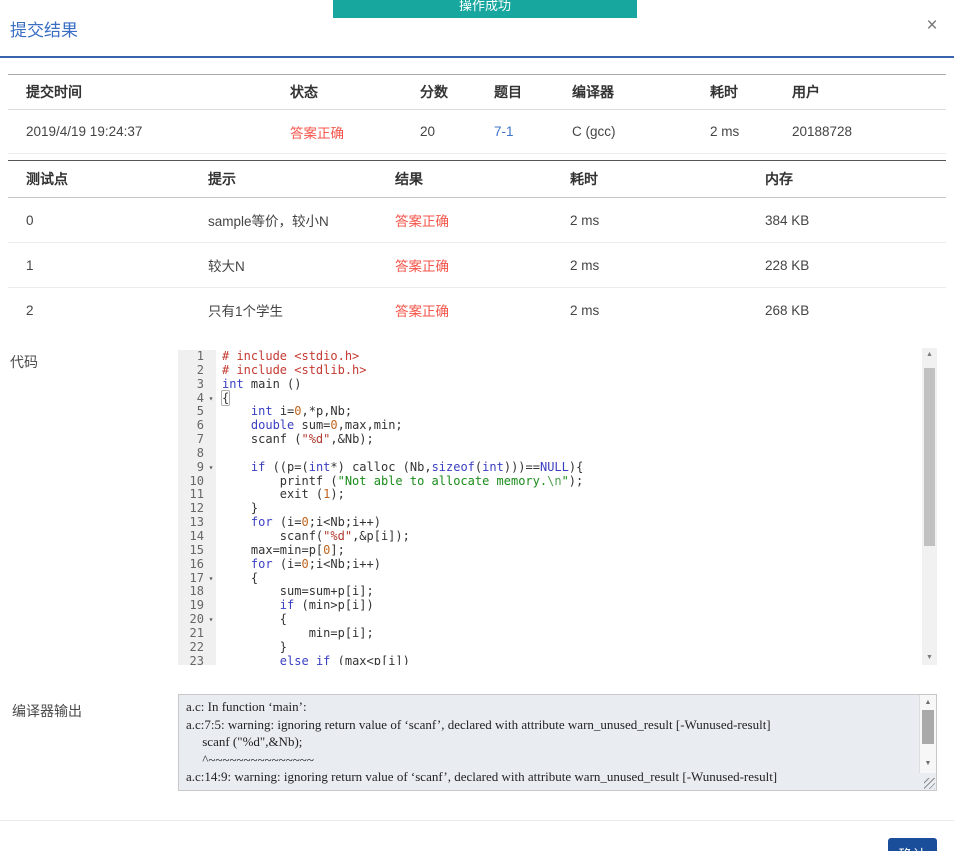 Image resolution: width=954 pixels, height=851 pixels. Describe the element at coordinates (929, 457) in the screenshot. I see `code-scrollbar-thumb` at that location.